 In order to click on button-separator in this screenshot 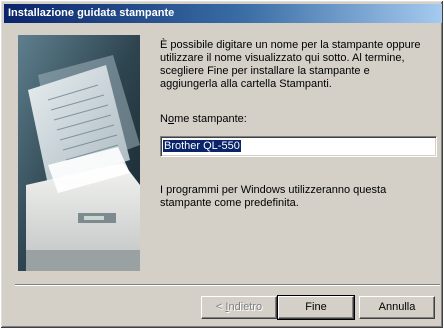, I will do `click(227, 285)`.